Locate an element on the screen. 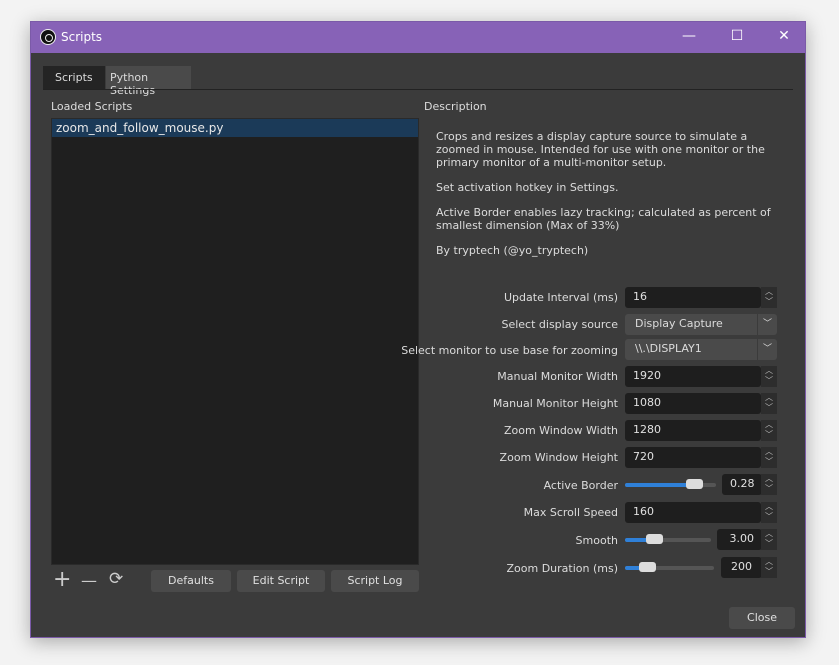  monitor-width-label: Manual Monitor Width is located at coordinates (557, 376).